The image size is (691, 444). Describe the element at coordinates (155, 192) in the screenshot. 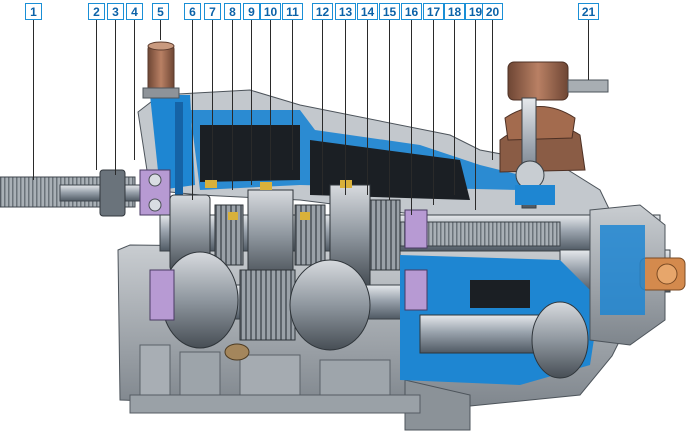

I see `input-bearing` at that location.